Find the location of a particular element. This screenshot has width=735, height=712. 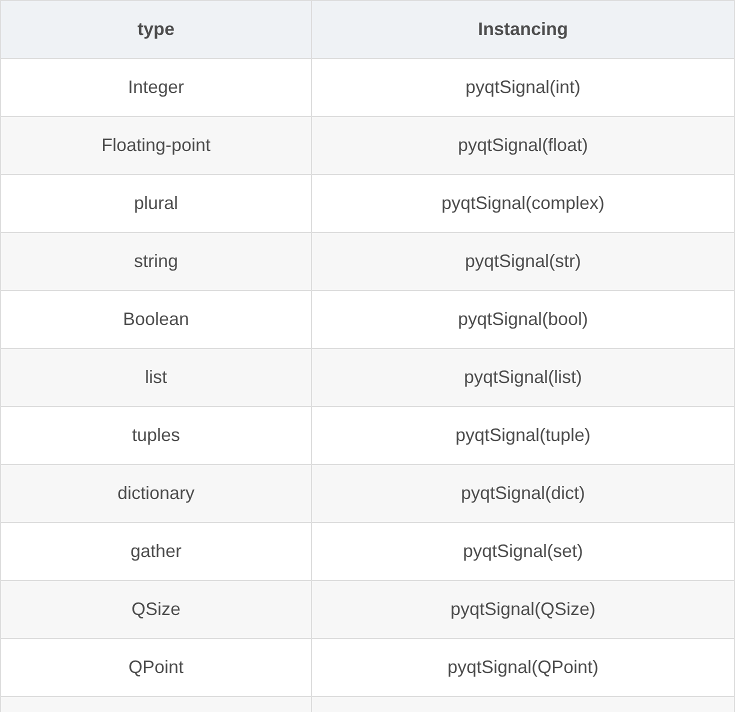

table-cell: dictionary is located at coordinates (156, 493).